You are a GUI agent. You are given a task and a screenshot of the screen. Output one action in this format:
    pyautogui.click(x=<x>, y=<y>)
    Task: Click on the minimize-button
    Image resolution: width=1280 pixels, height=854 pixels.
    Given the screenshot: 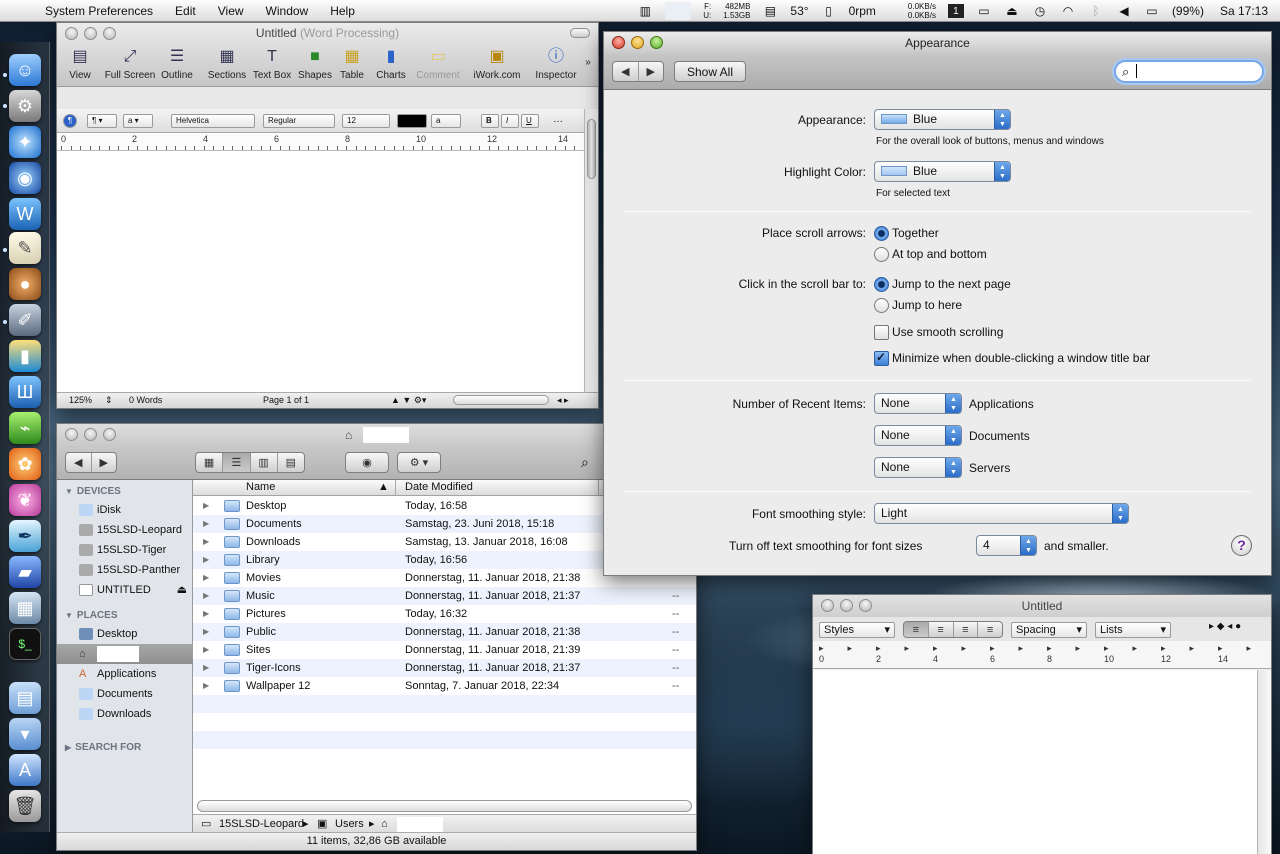 What is the action you would take?
    pyautogui.click(x=637, y=42)
    